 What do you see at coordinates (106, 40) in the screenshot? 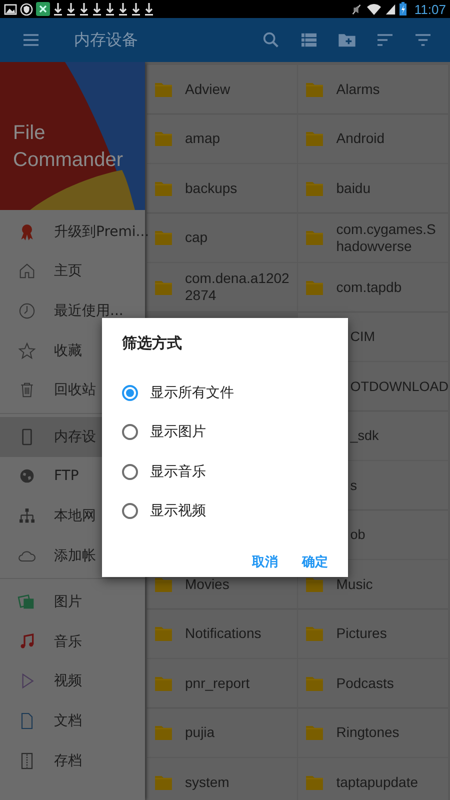
I see `toolbar-title: 内存设备` at bounding box center [106, 40].